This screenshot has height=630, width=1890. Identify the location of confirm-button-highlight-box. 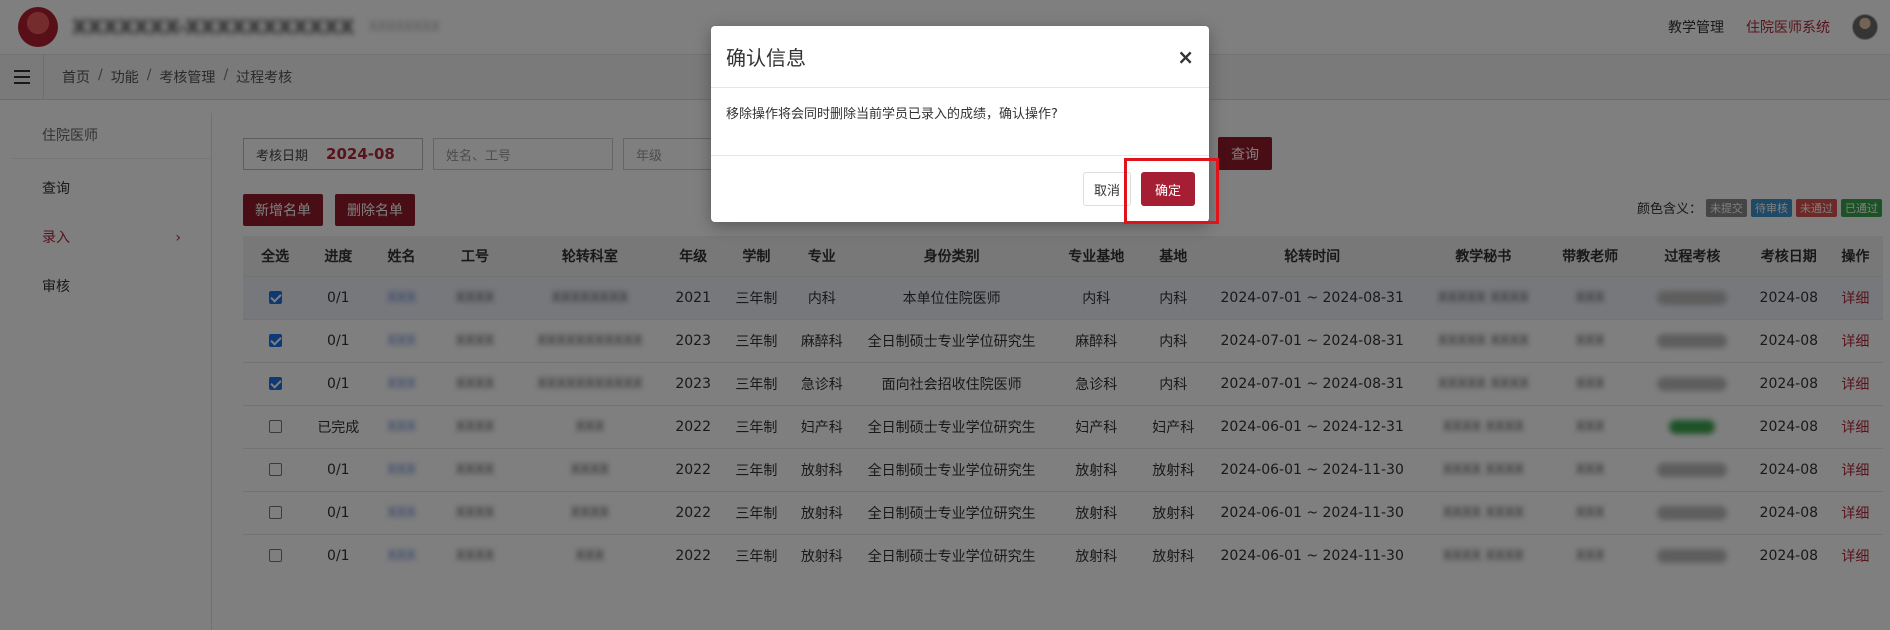
(1171, 191).